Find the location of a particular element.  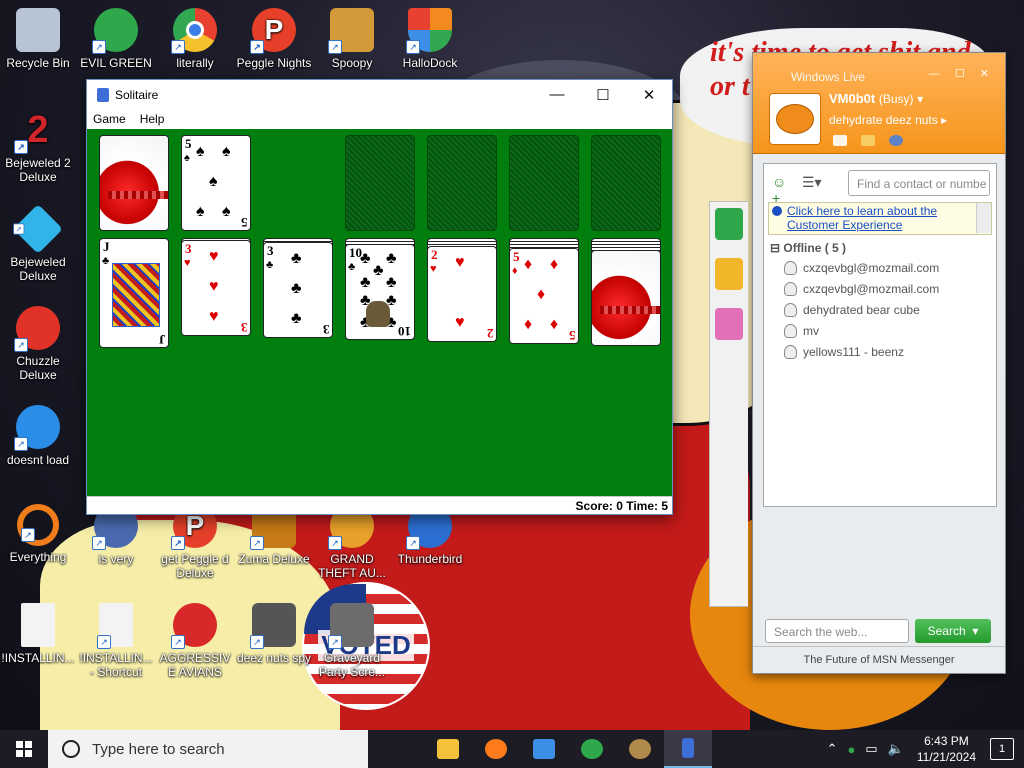

tableau-card: 3 ♣ ♣ ♣ ♣ 3 is located at coordinates (298, 290).